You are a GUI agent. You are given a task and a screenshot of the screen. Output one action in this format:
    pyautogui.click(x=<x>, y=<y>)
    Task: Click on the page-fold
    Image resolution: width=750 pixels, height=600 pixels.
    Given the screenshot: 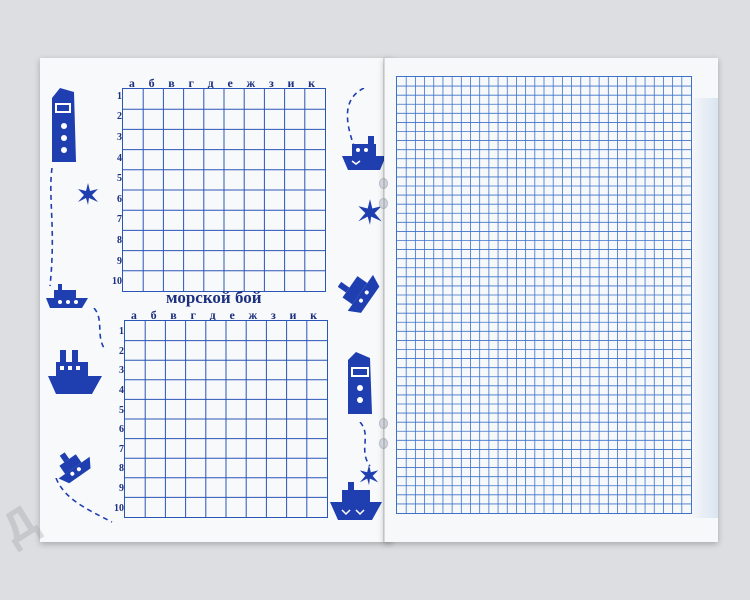 What is the action you would take?
    pyautogui.click(x=384, y=300)
    